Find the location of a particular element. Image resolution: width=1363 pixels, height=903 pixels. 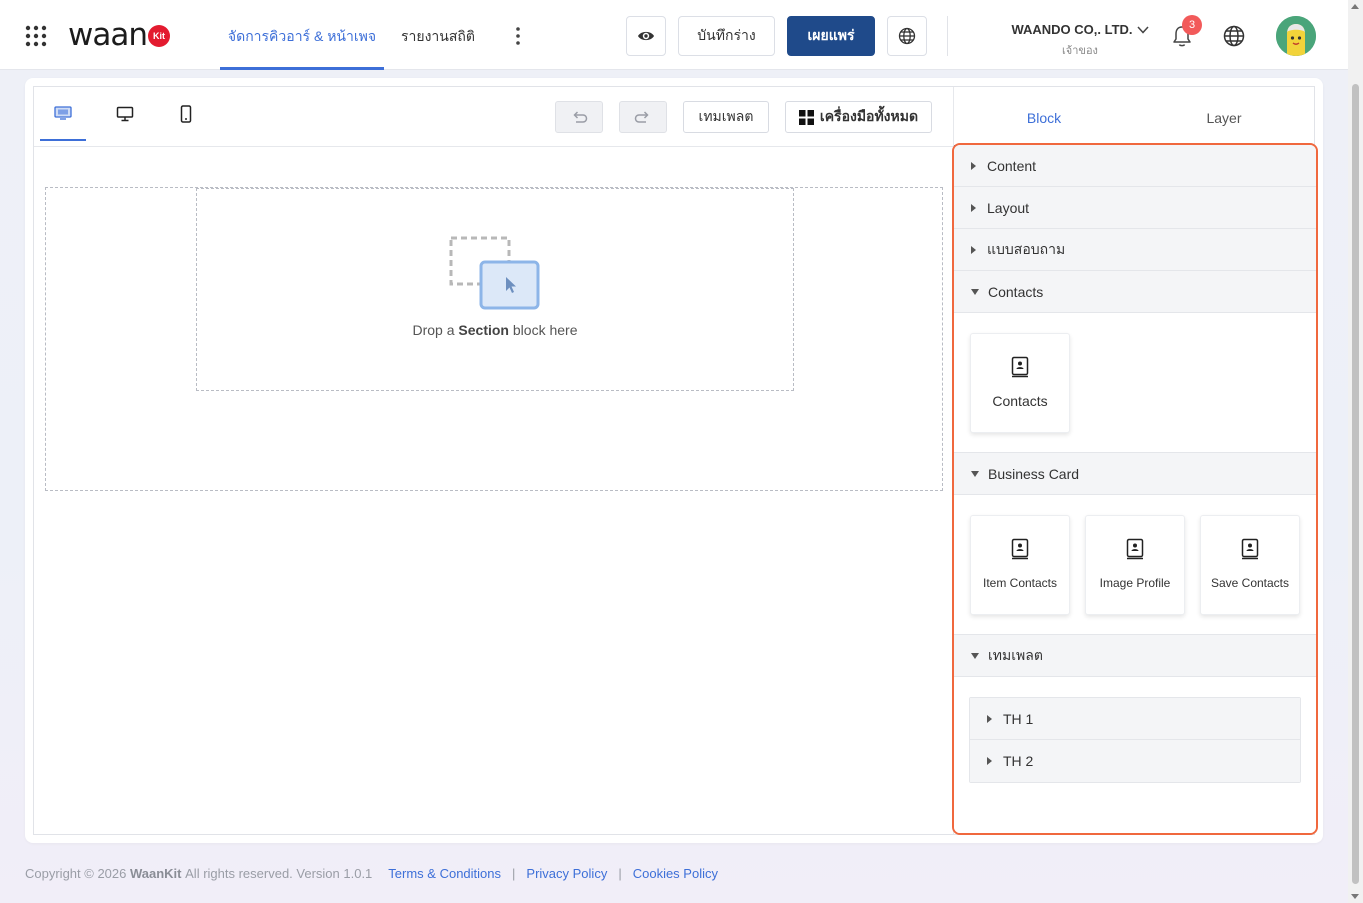

all-tools-label: เครื่องมือทั้งหมด is located at coordinates (869, 116).